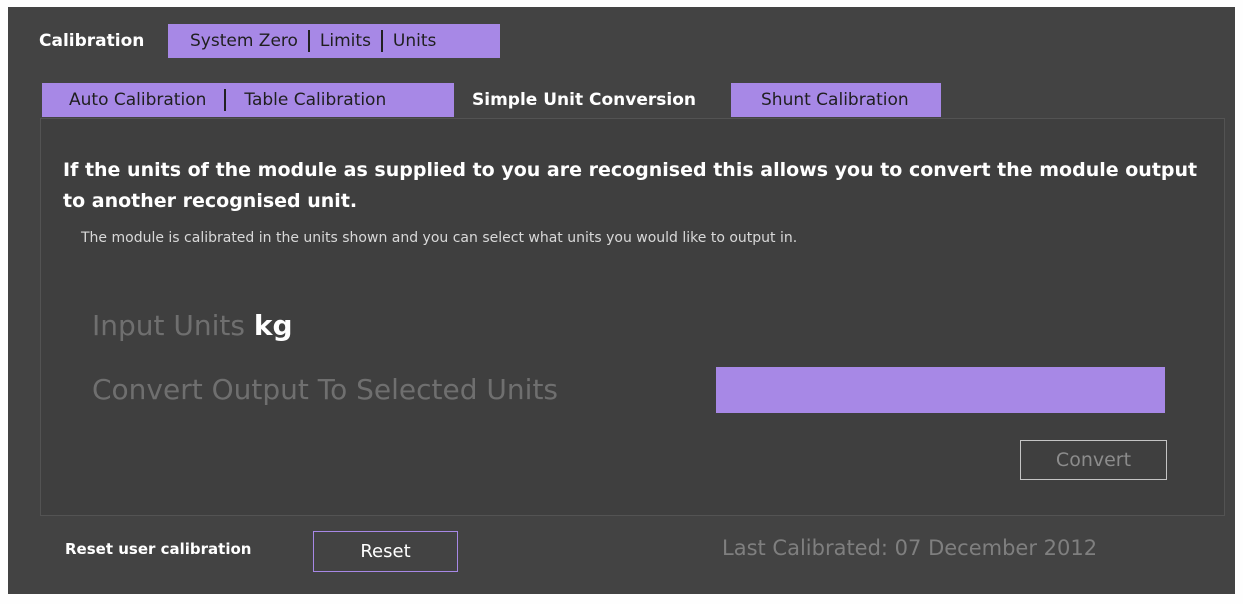 This screenshot has width=1243, height=604. What do you see at coordinates (273, 325) in the screenshot?
I see `input-units-value: kg` at bounding box center [273, 325].